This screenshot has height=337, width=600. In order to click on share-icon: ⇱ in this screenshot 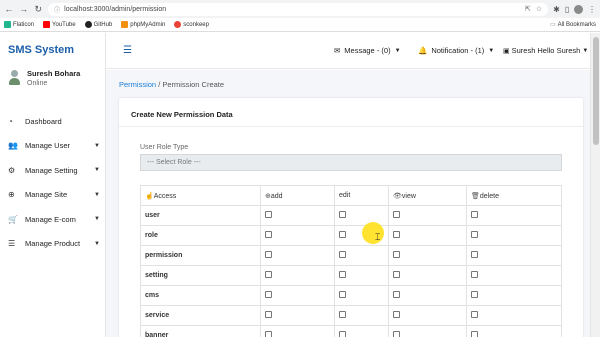, I will do `click(528, 9)`.